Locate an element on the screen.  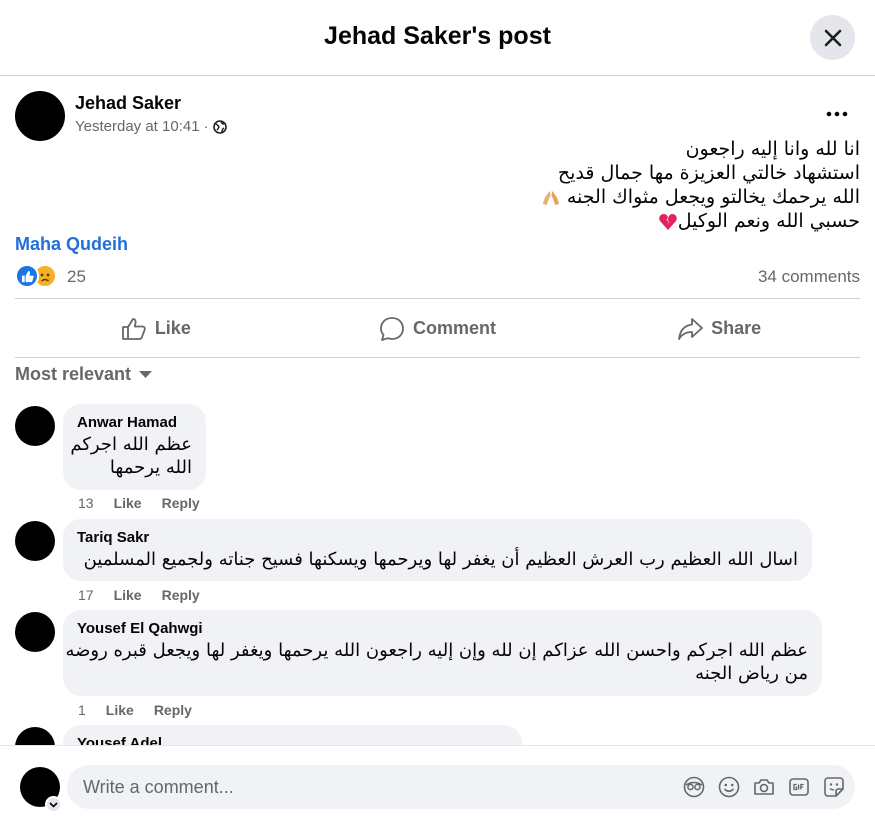
comment-icon is located at coordinates (392, 328).